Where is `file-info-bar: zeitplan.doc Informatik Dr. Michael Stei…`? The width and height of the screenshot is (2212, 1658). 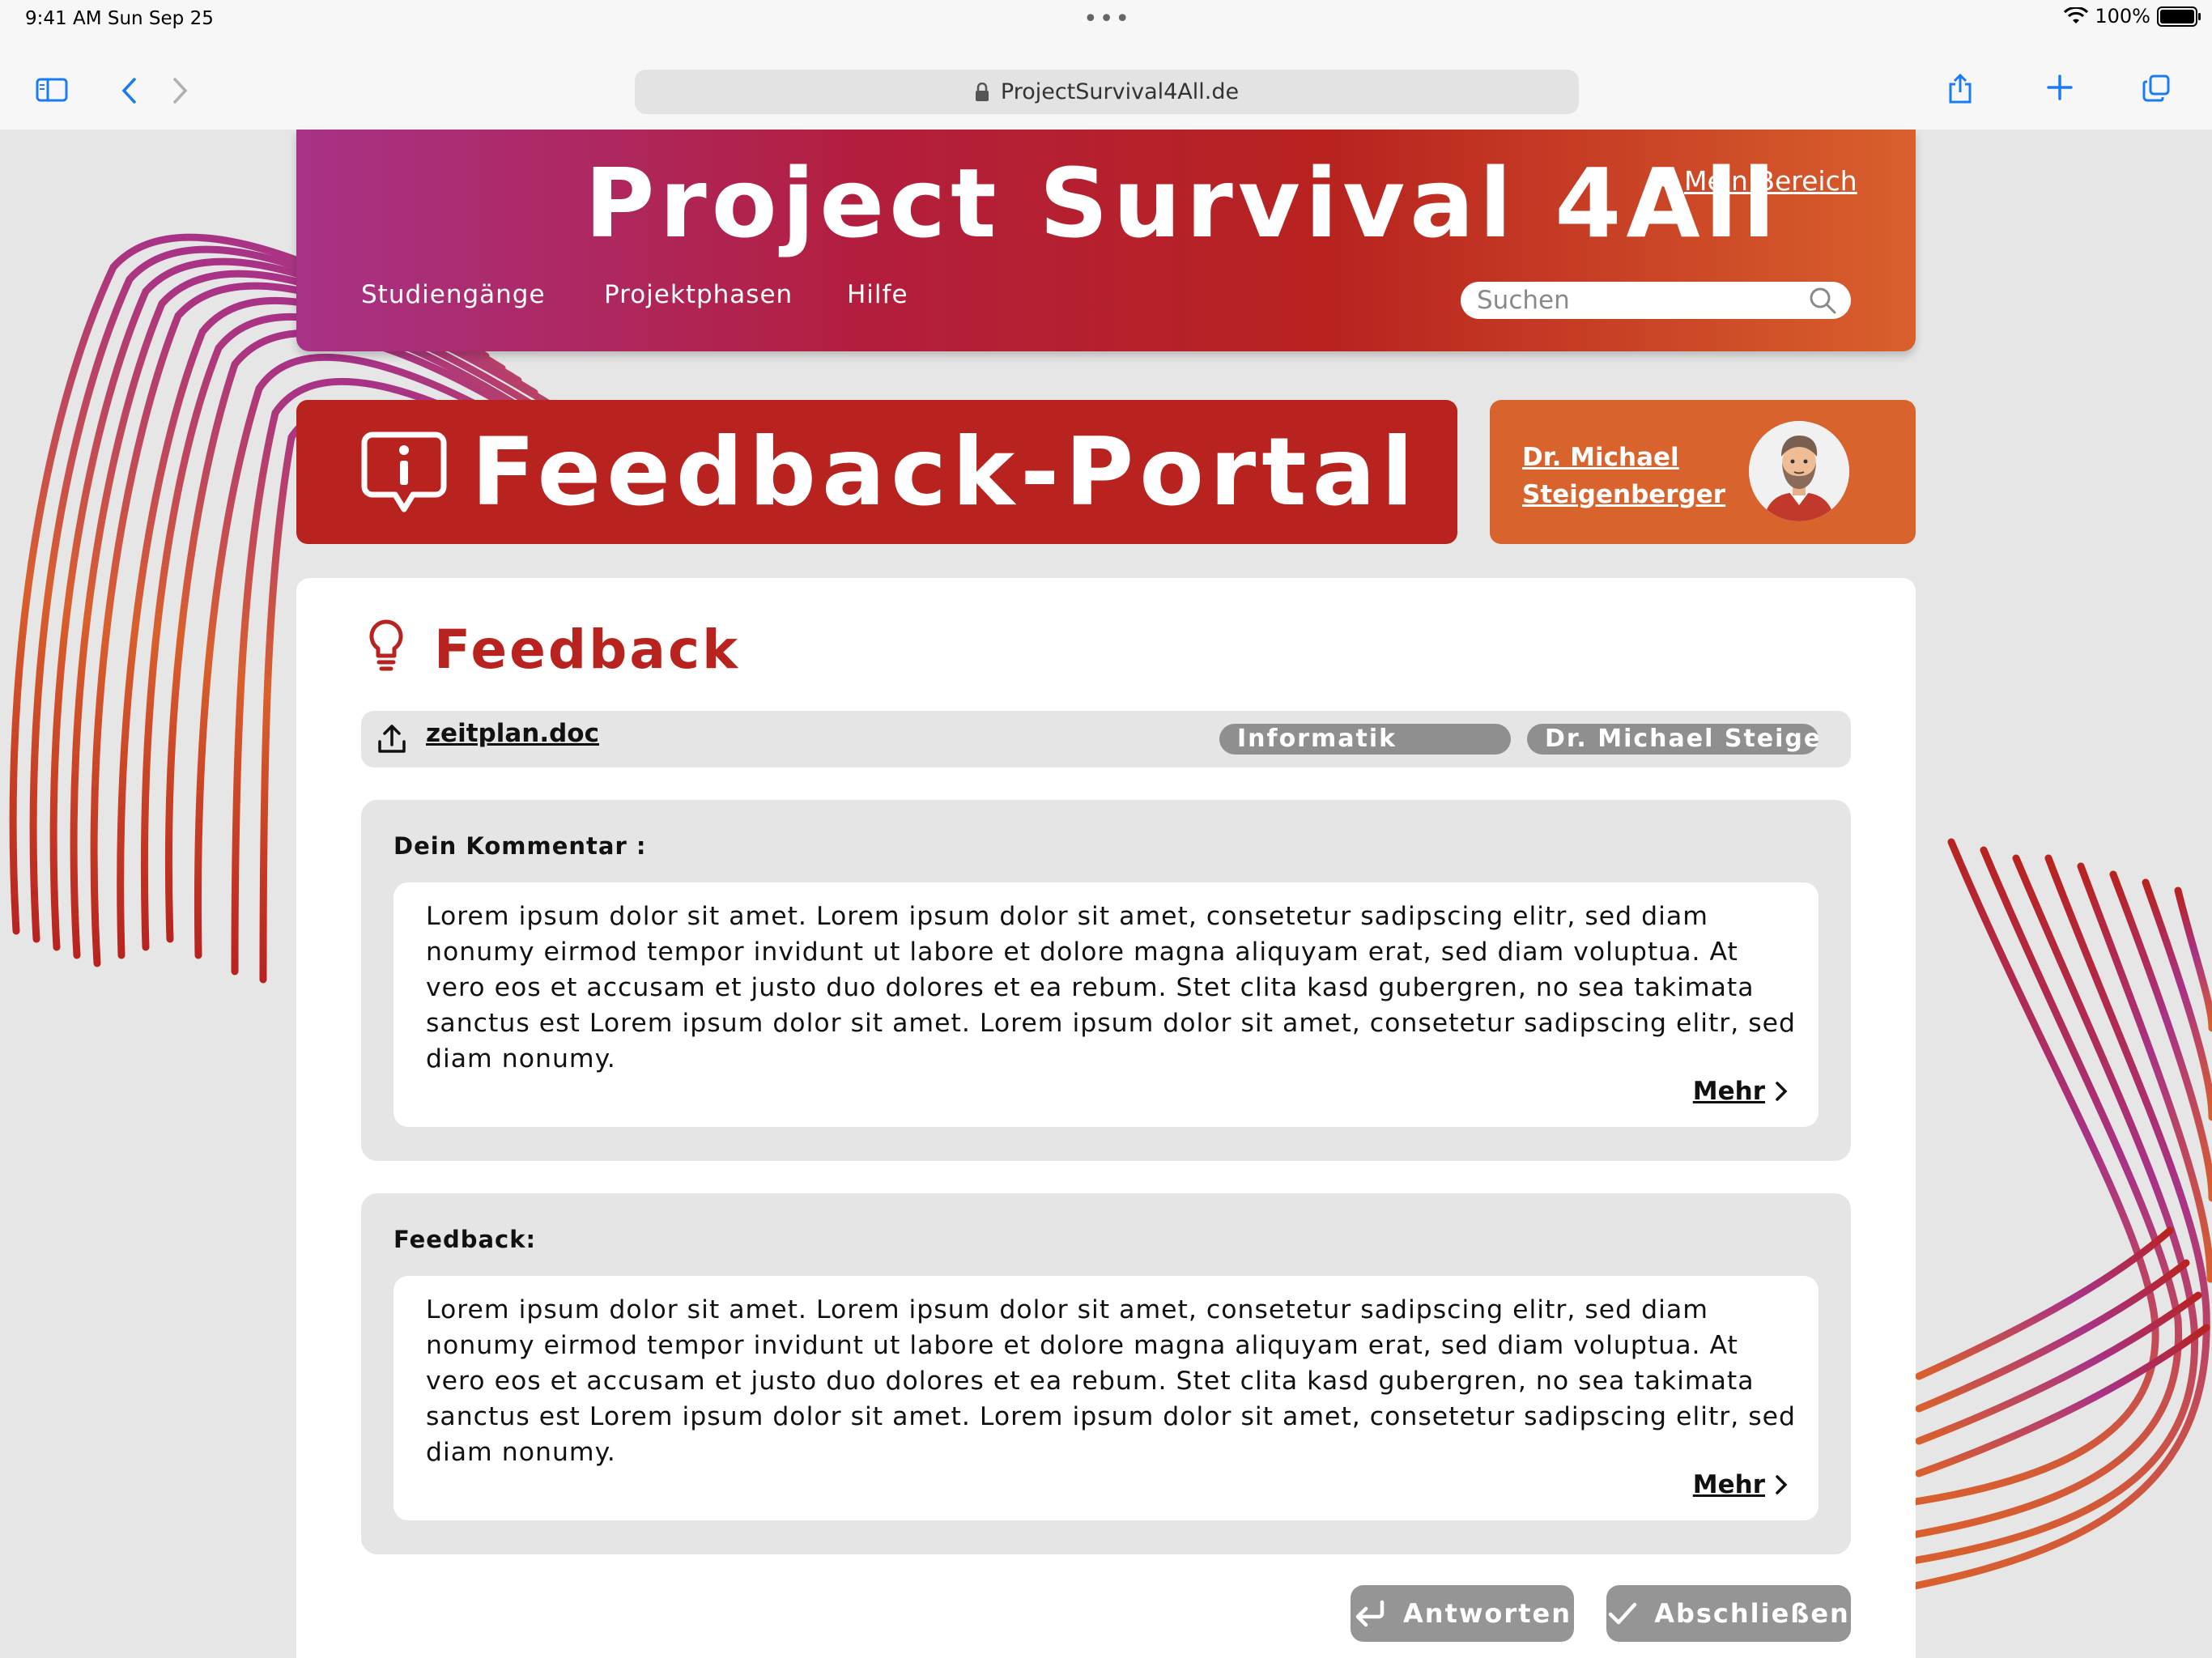
file-info-bar: zeitplan.doc Informatik Dr. Michael Stei… is located at coordinates (1106, 739).